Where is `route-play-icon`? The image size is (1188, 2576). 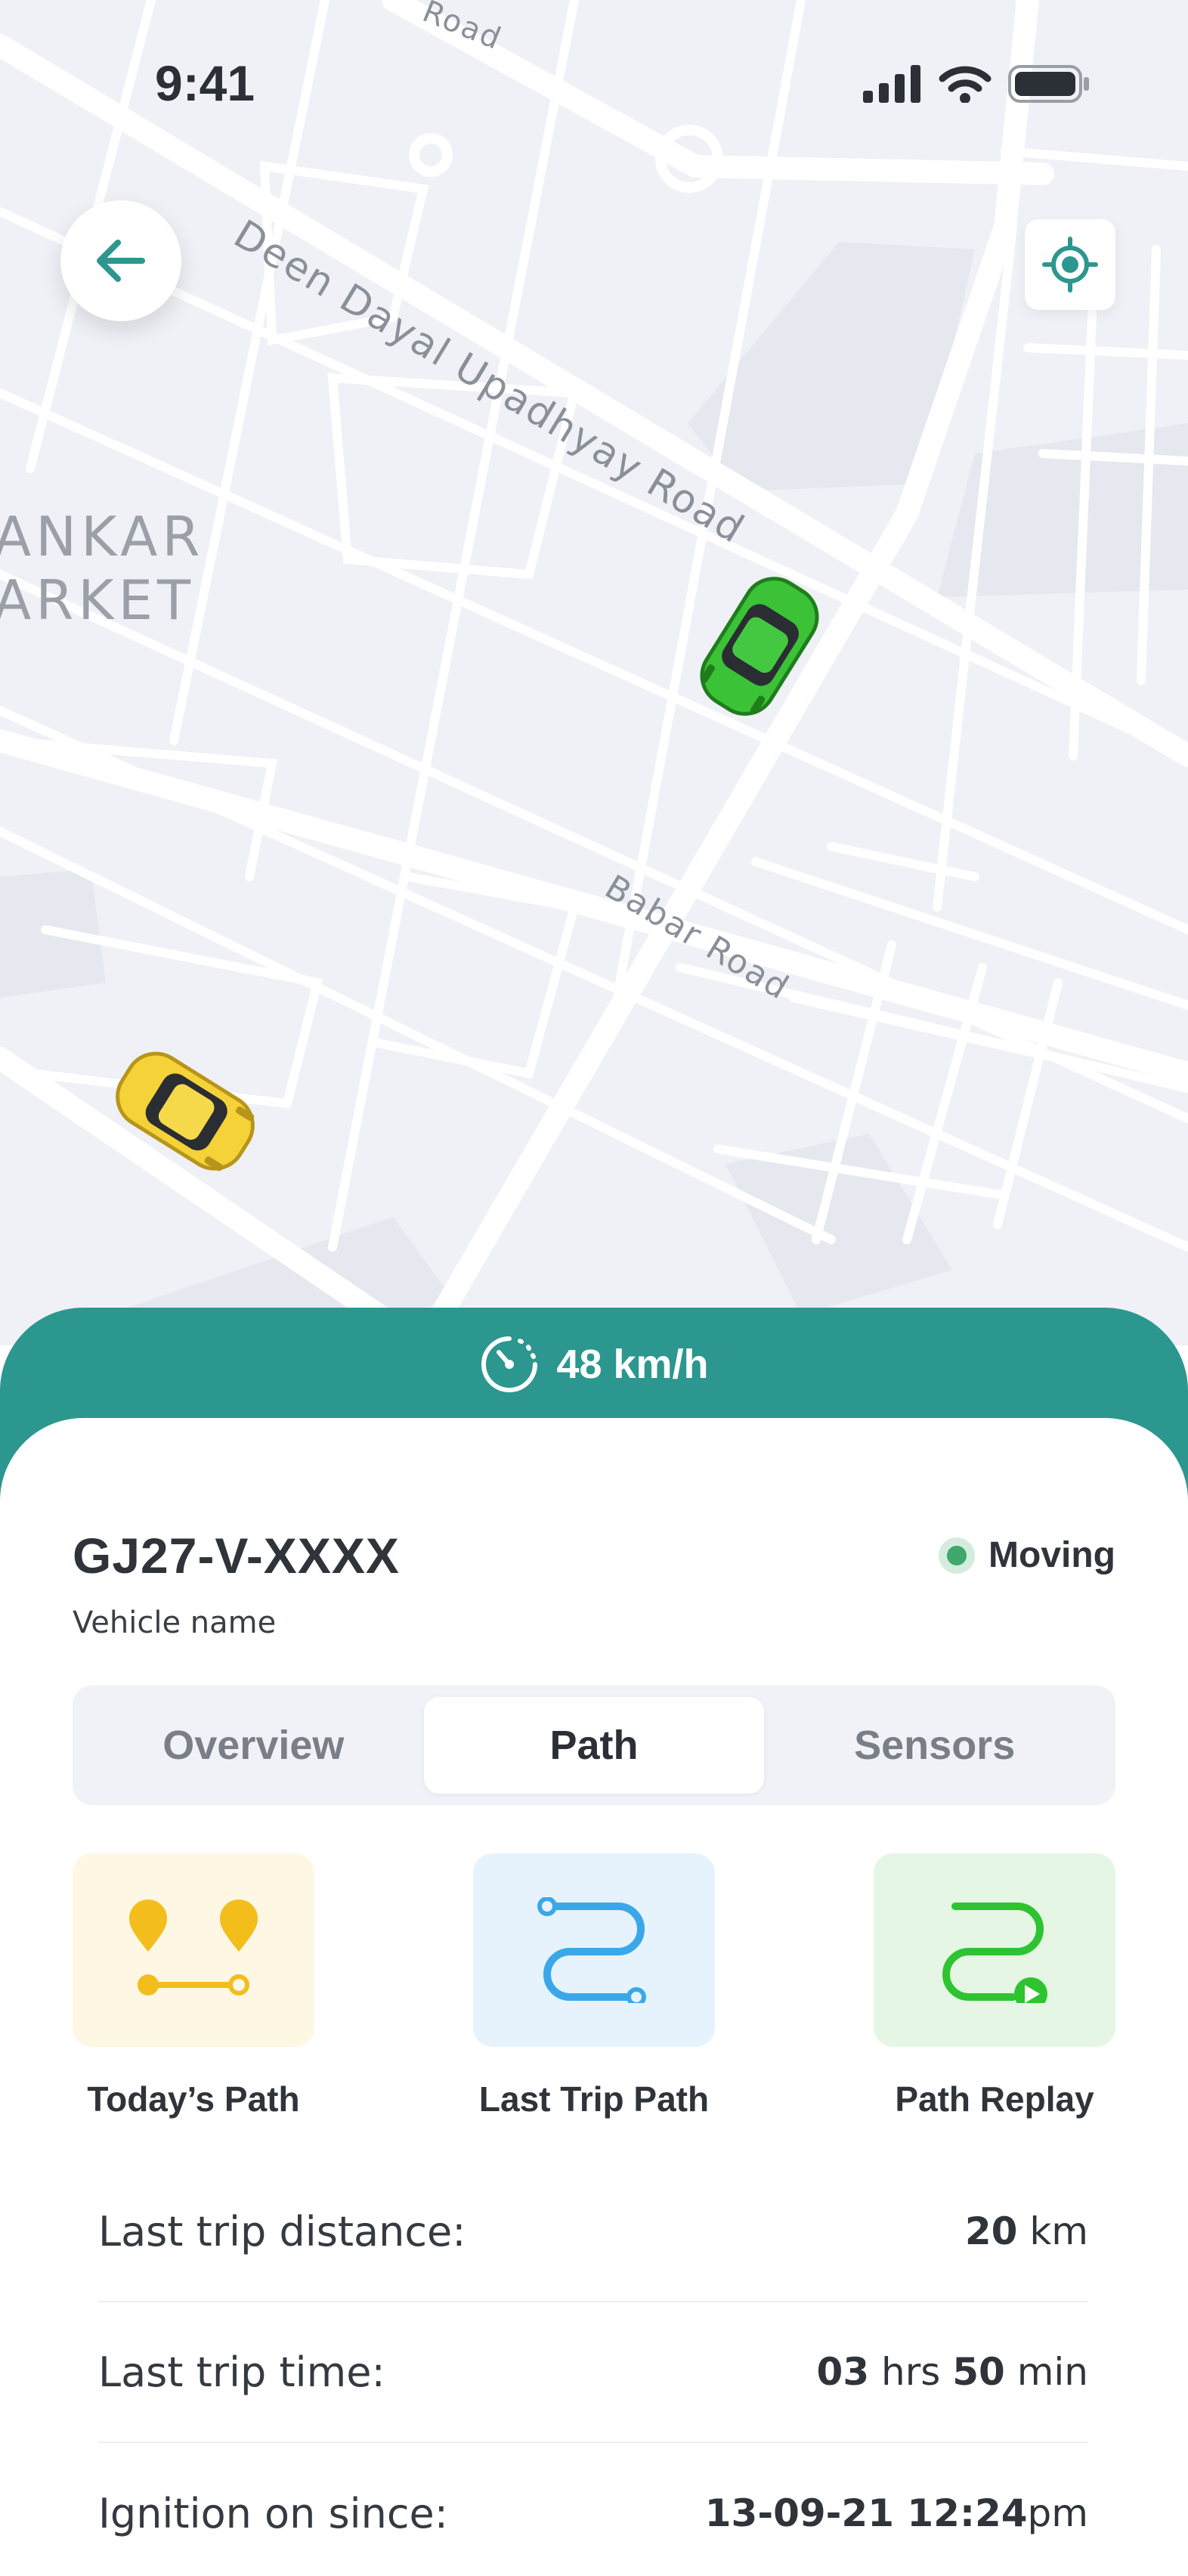
route-play-icon is located at coordinates (995, 1953).